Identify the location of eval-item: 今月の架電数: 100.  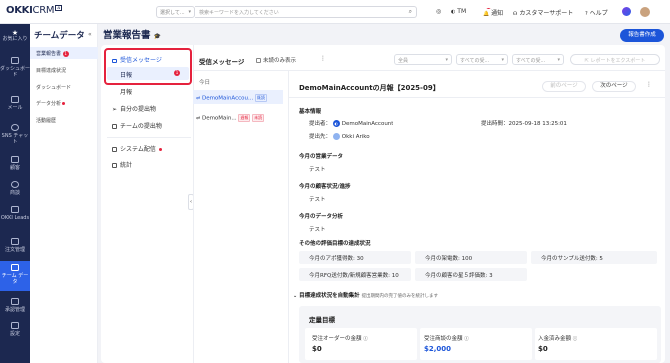
(471, 257).